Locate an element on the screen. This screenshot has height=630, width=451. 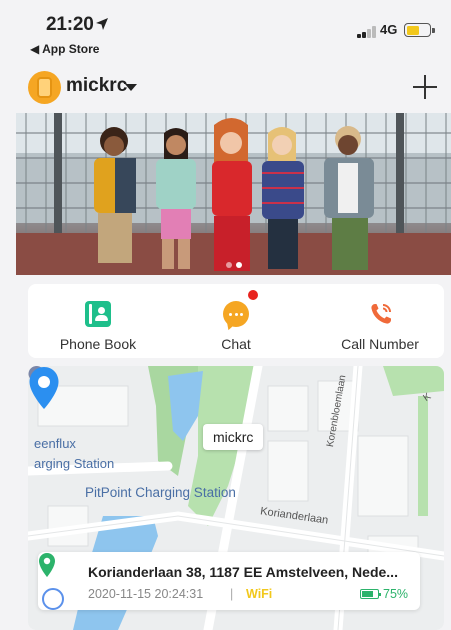
device-battery-icon is located at coordinates (370, 594).